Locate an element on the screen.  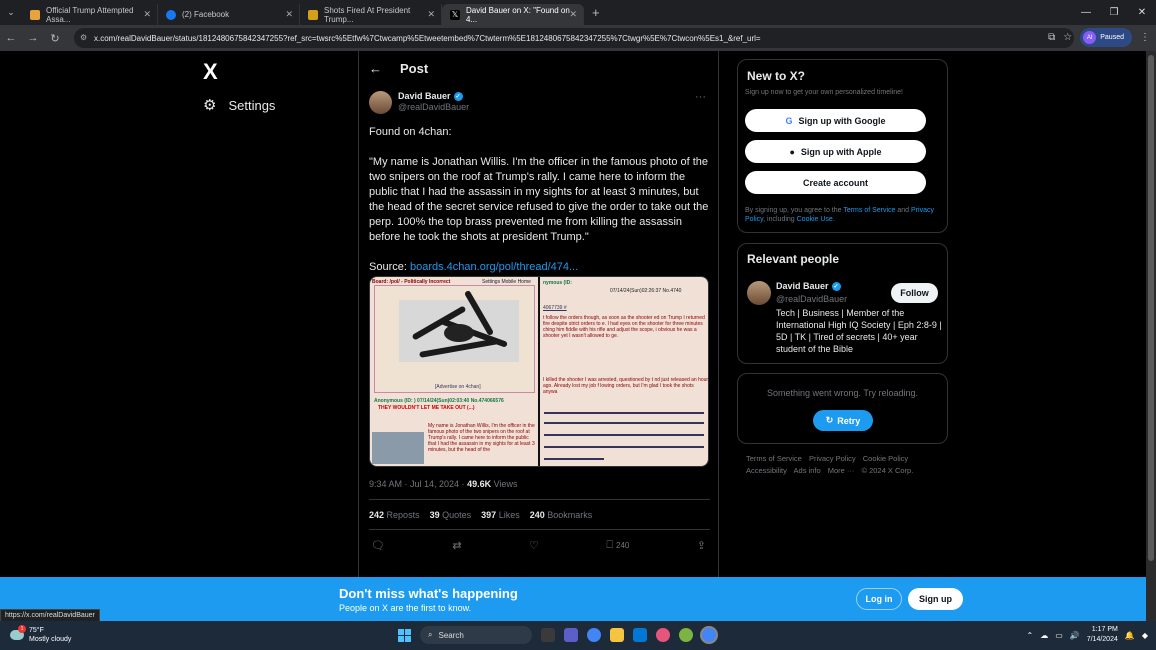
tab-trump-assassination: Official Trump Attempted Assa... ✕ is located at coordinates (90, 14).